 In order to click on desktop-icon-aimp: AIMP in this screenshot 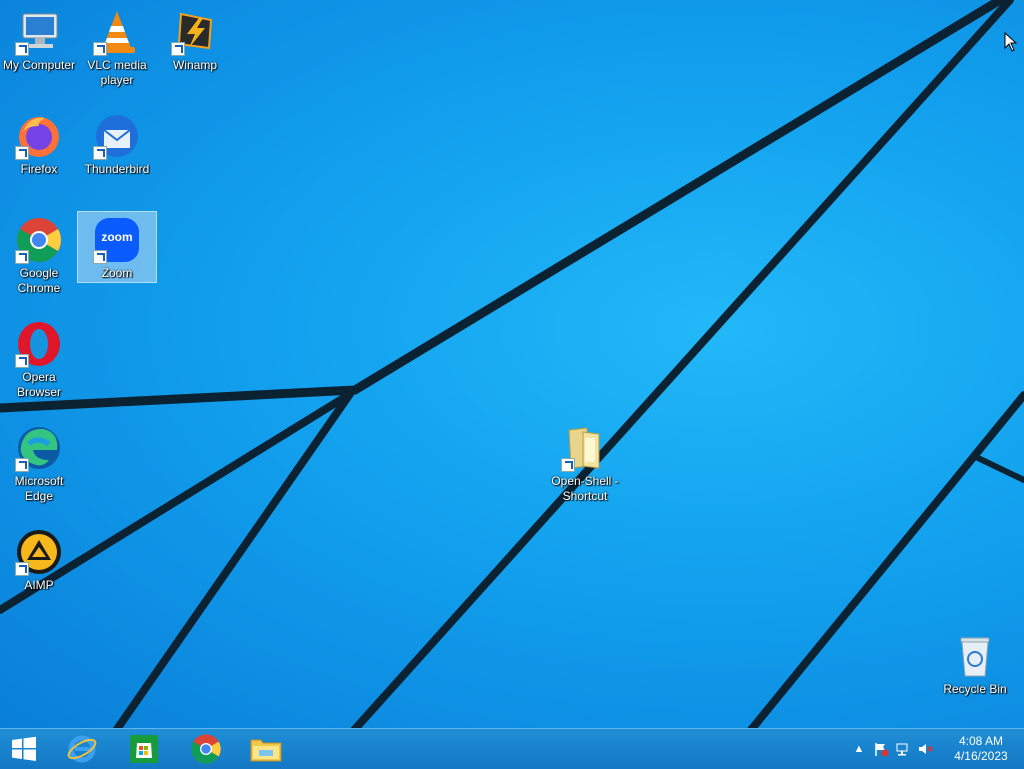, I will do `click(39, 558)`.